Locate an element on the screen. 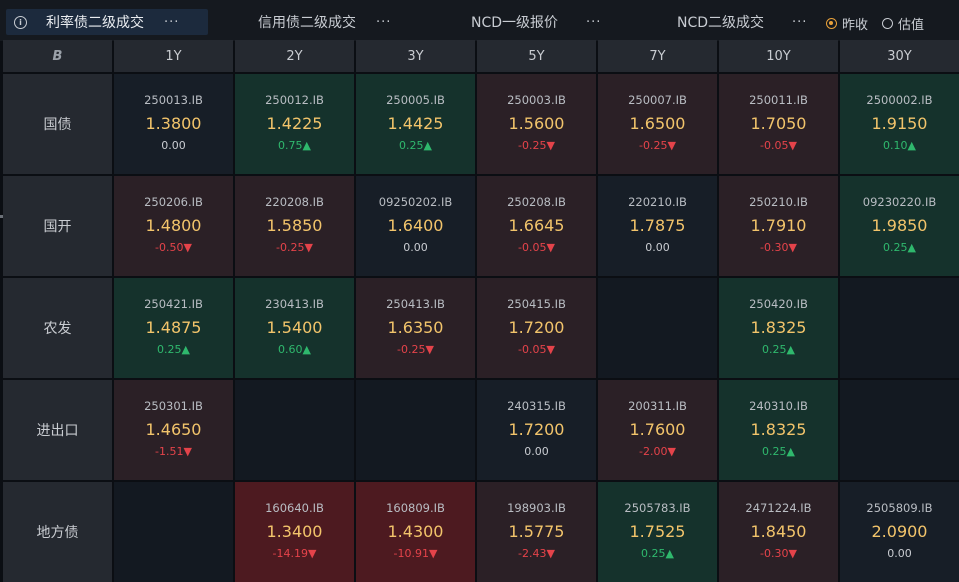 The height and width of the screenshot is (582, 959). bond-yield: 1.6350 is located at coordinates (415, 327).